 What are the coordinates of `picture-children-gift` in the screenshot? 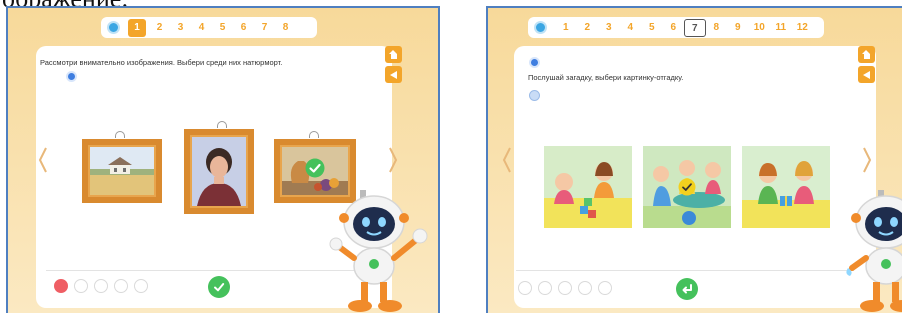 It's located at (786, 187).